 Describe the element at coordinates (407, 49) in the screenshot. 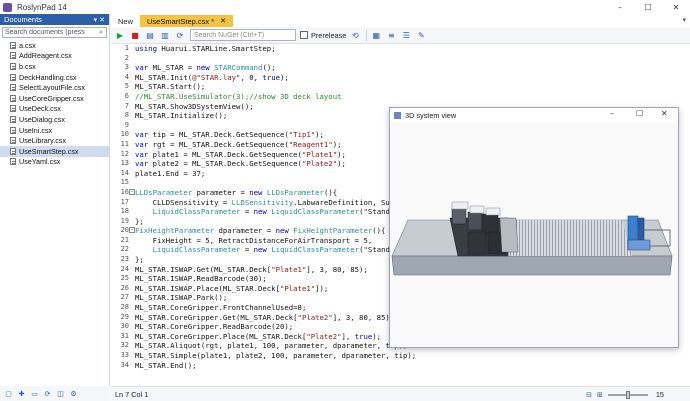

I see `code-line: 1 using Huarui.STARLine.SmartStep;` at that location.